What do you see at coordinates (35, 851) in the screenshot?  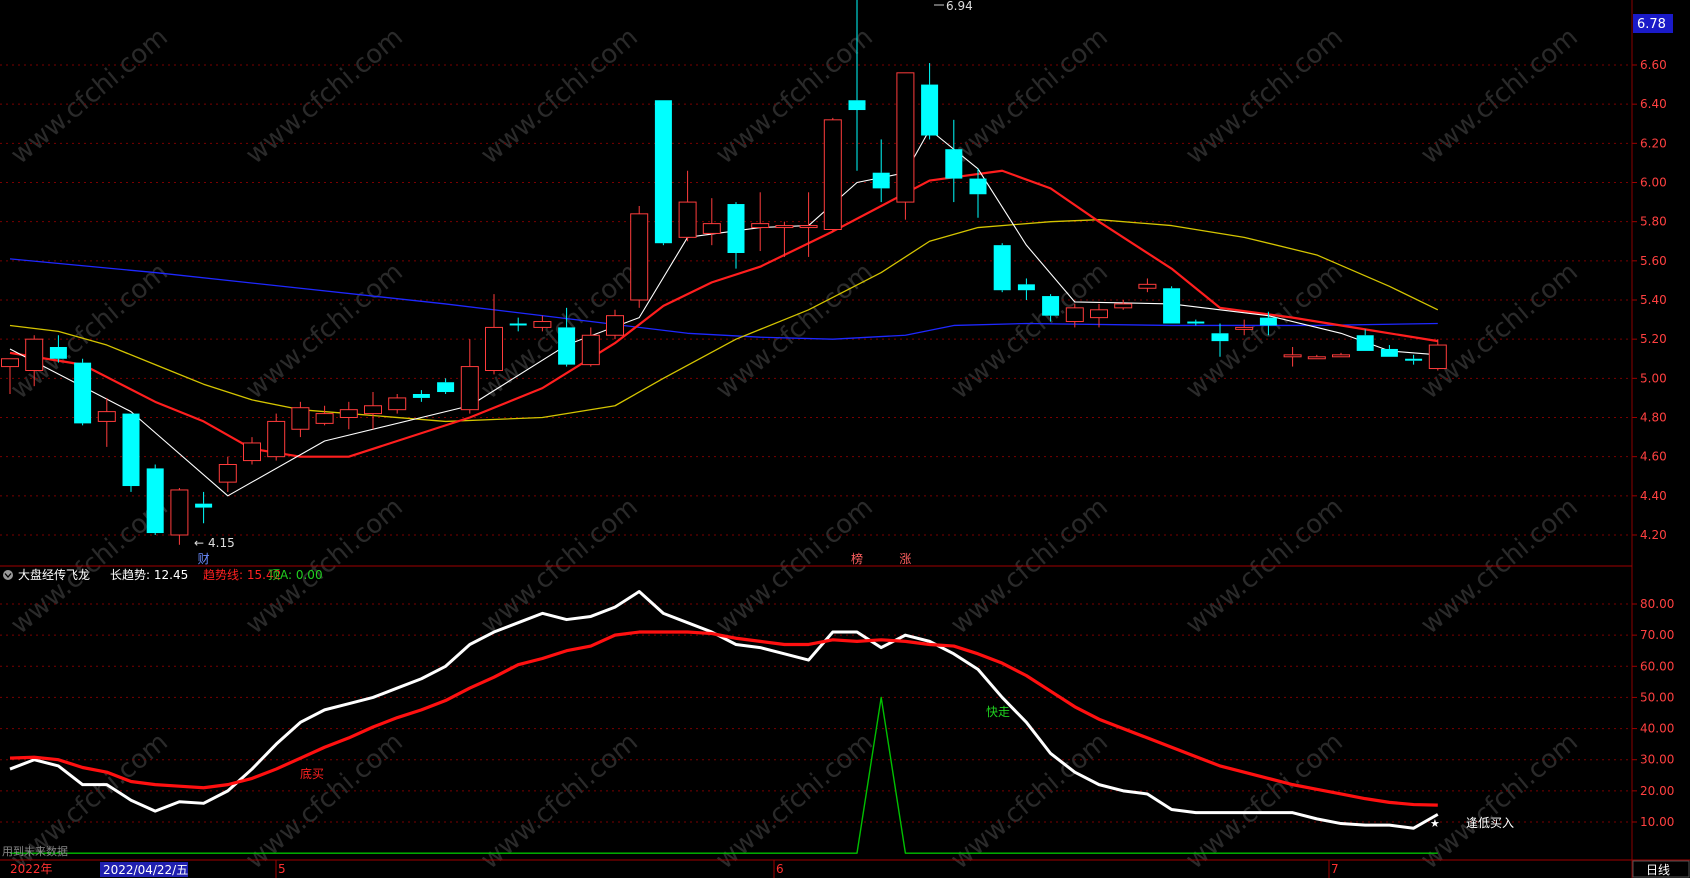 I see `future-data-note: 用到未来数据` at bounding box center [35, 851].